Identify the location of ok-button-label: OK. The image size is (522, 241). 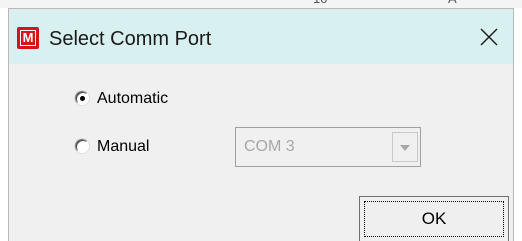
(434, 218).